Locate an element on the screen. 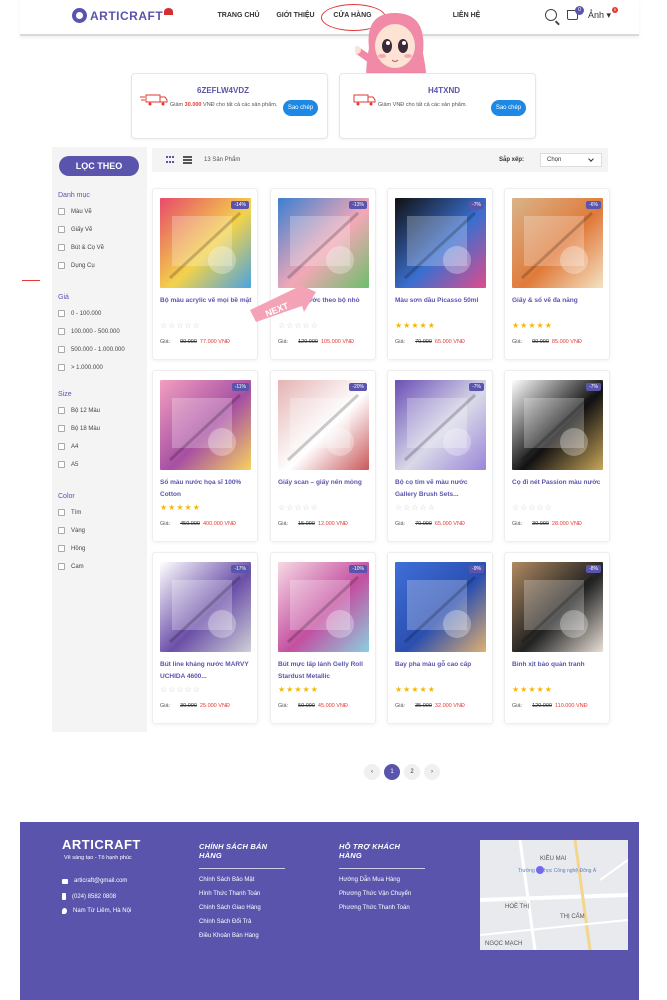 This screenshot has width=667, height=1000. product-name: Bình xịt bảo quản tranh is located at coordinates (558, 671).